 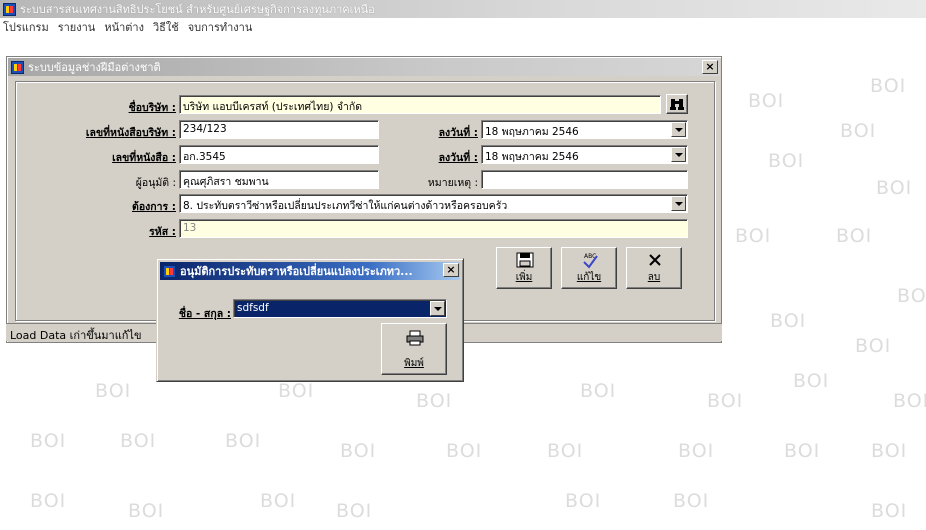 What do you see at coordinates (169, 271) in the screenshot?
I see `dialog-icon` at bounding box center [169, 271].